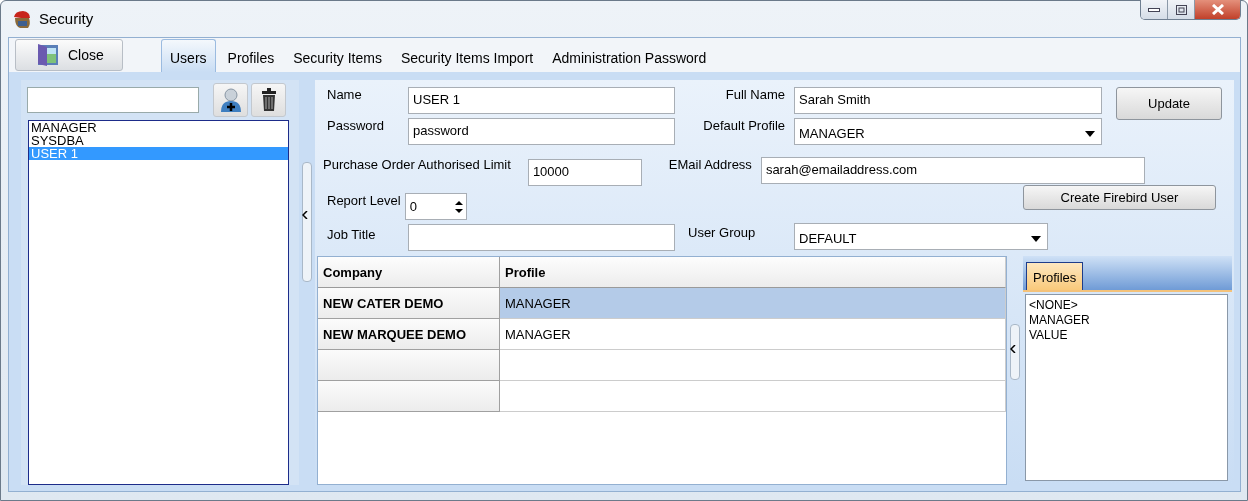 The image size is (1248, 501). Describe the element at coordinates (409, 272) in the screenshot. I see `column-header: Company` at that location.